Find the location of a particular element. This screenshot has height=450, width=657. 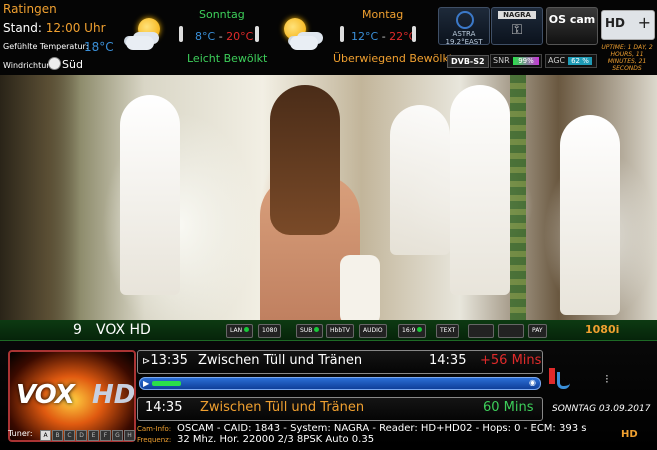

audio-flag: AUDIO is located at coordinates (373, 331).